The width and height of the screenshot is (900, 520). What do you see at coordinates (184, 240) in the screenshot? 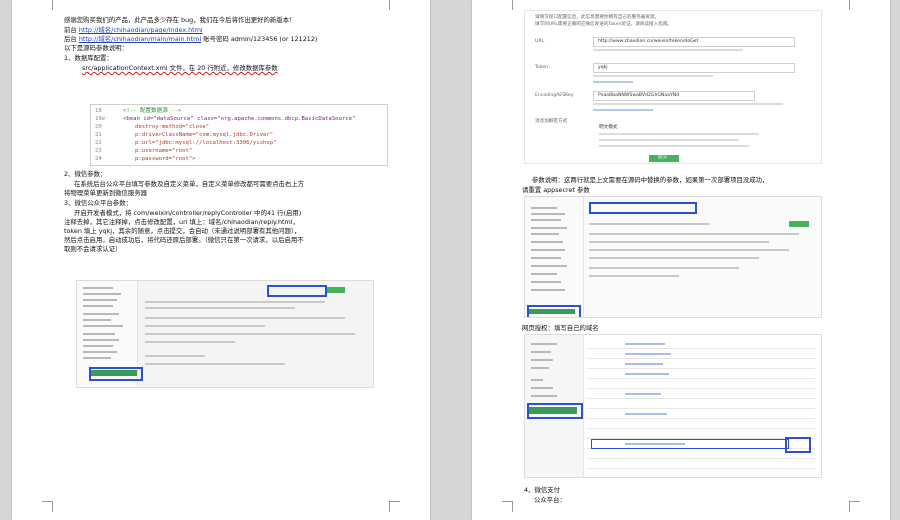
I see `mp-params-text-4: 然后点击启用，启动成功后，将代码还原后部署。（微信只在第一次请求，以后启用不` at bounding box center [184, 240].